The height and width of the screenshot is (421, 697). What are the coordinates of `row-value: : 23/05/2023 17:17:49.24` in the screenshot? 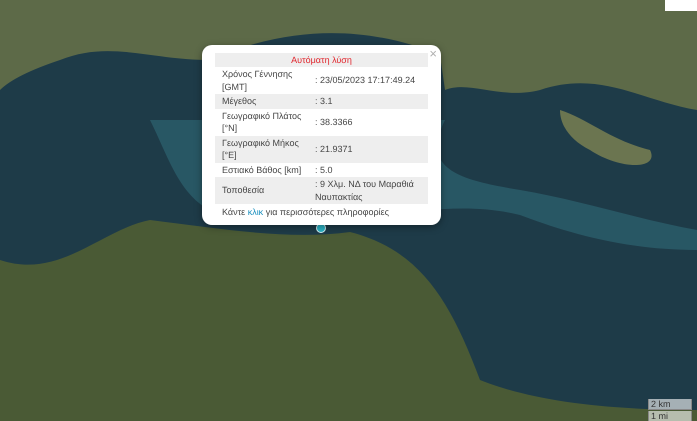 It's located at (365, 80).